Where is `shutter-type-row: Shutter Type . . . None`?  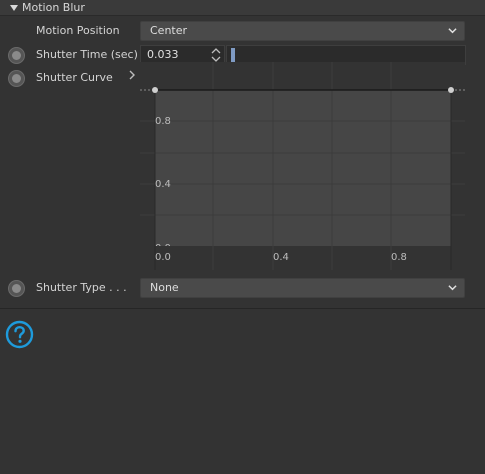 shutter-type-row: Shutter Type . . . None is located at coordinates (242, 288).